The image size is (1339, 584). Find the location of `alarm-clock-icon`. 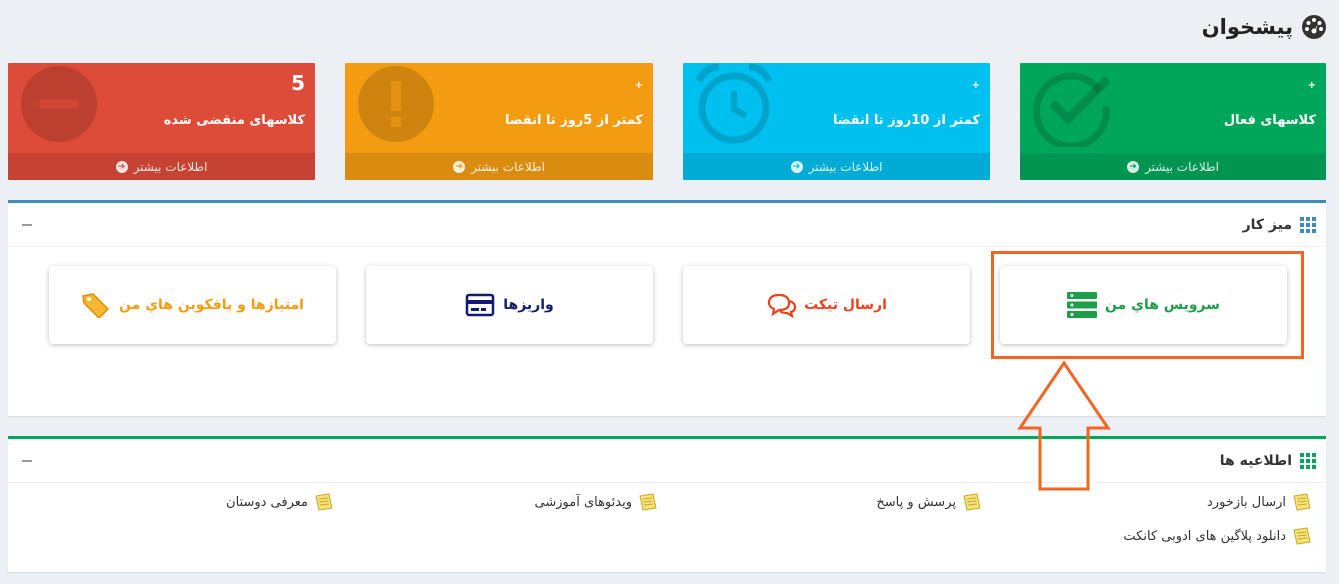

alarm-clock-icon is located at coordinates (734, 103).